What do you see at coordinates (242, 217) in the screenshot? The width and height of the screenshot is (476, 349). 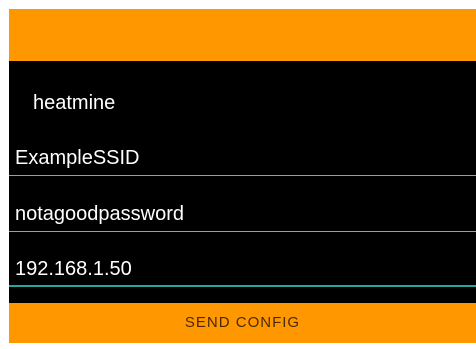 I see `password-field: notagoodpassword` at bounding box center [242, 217].